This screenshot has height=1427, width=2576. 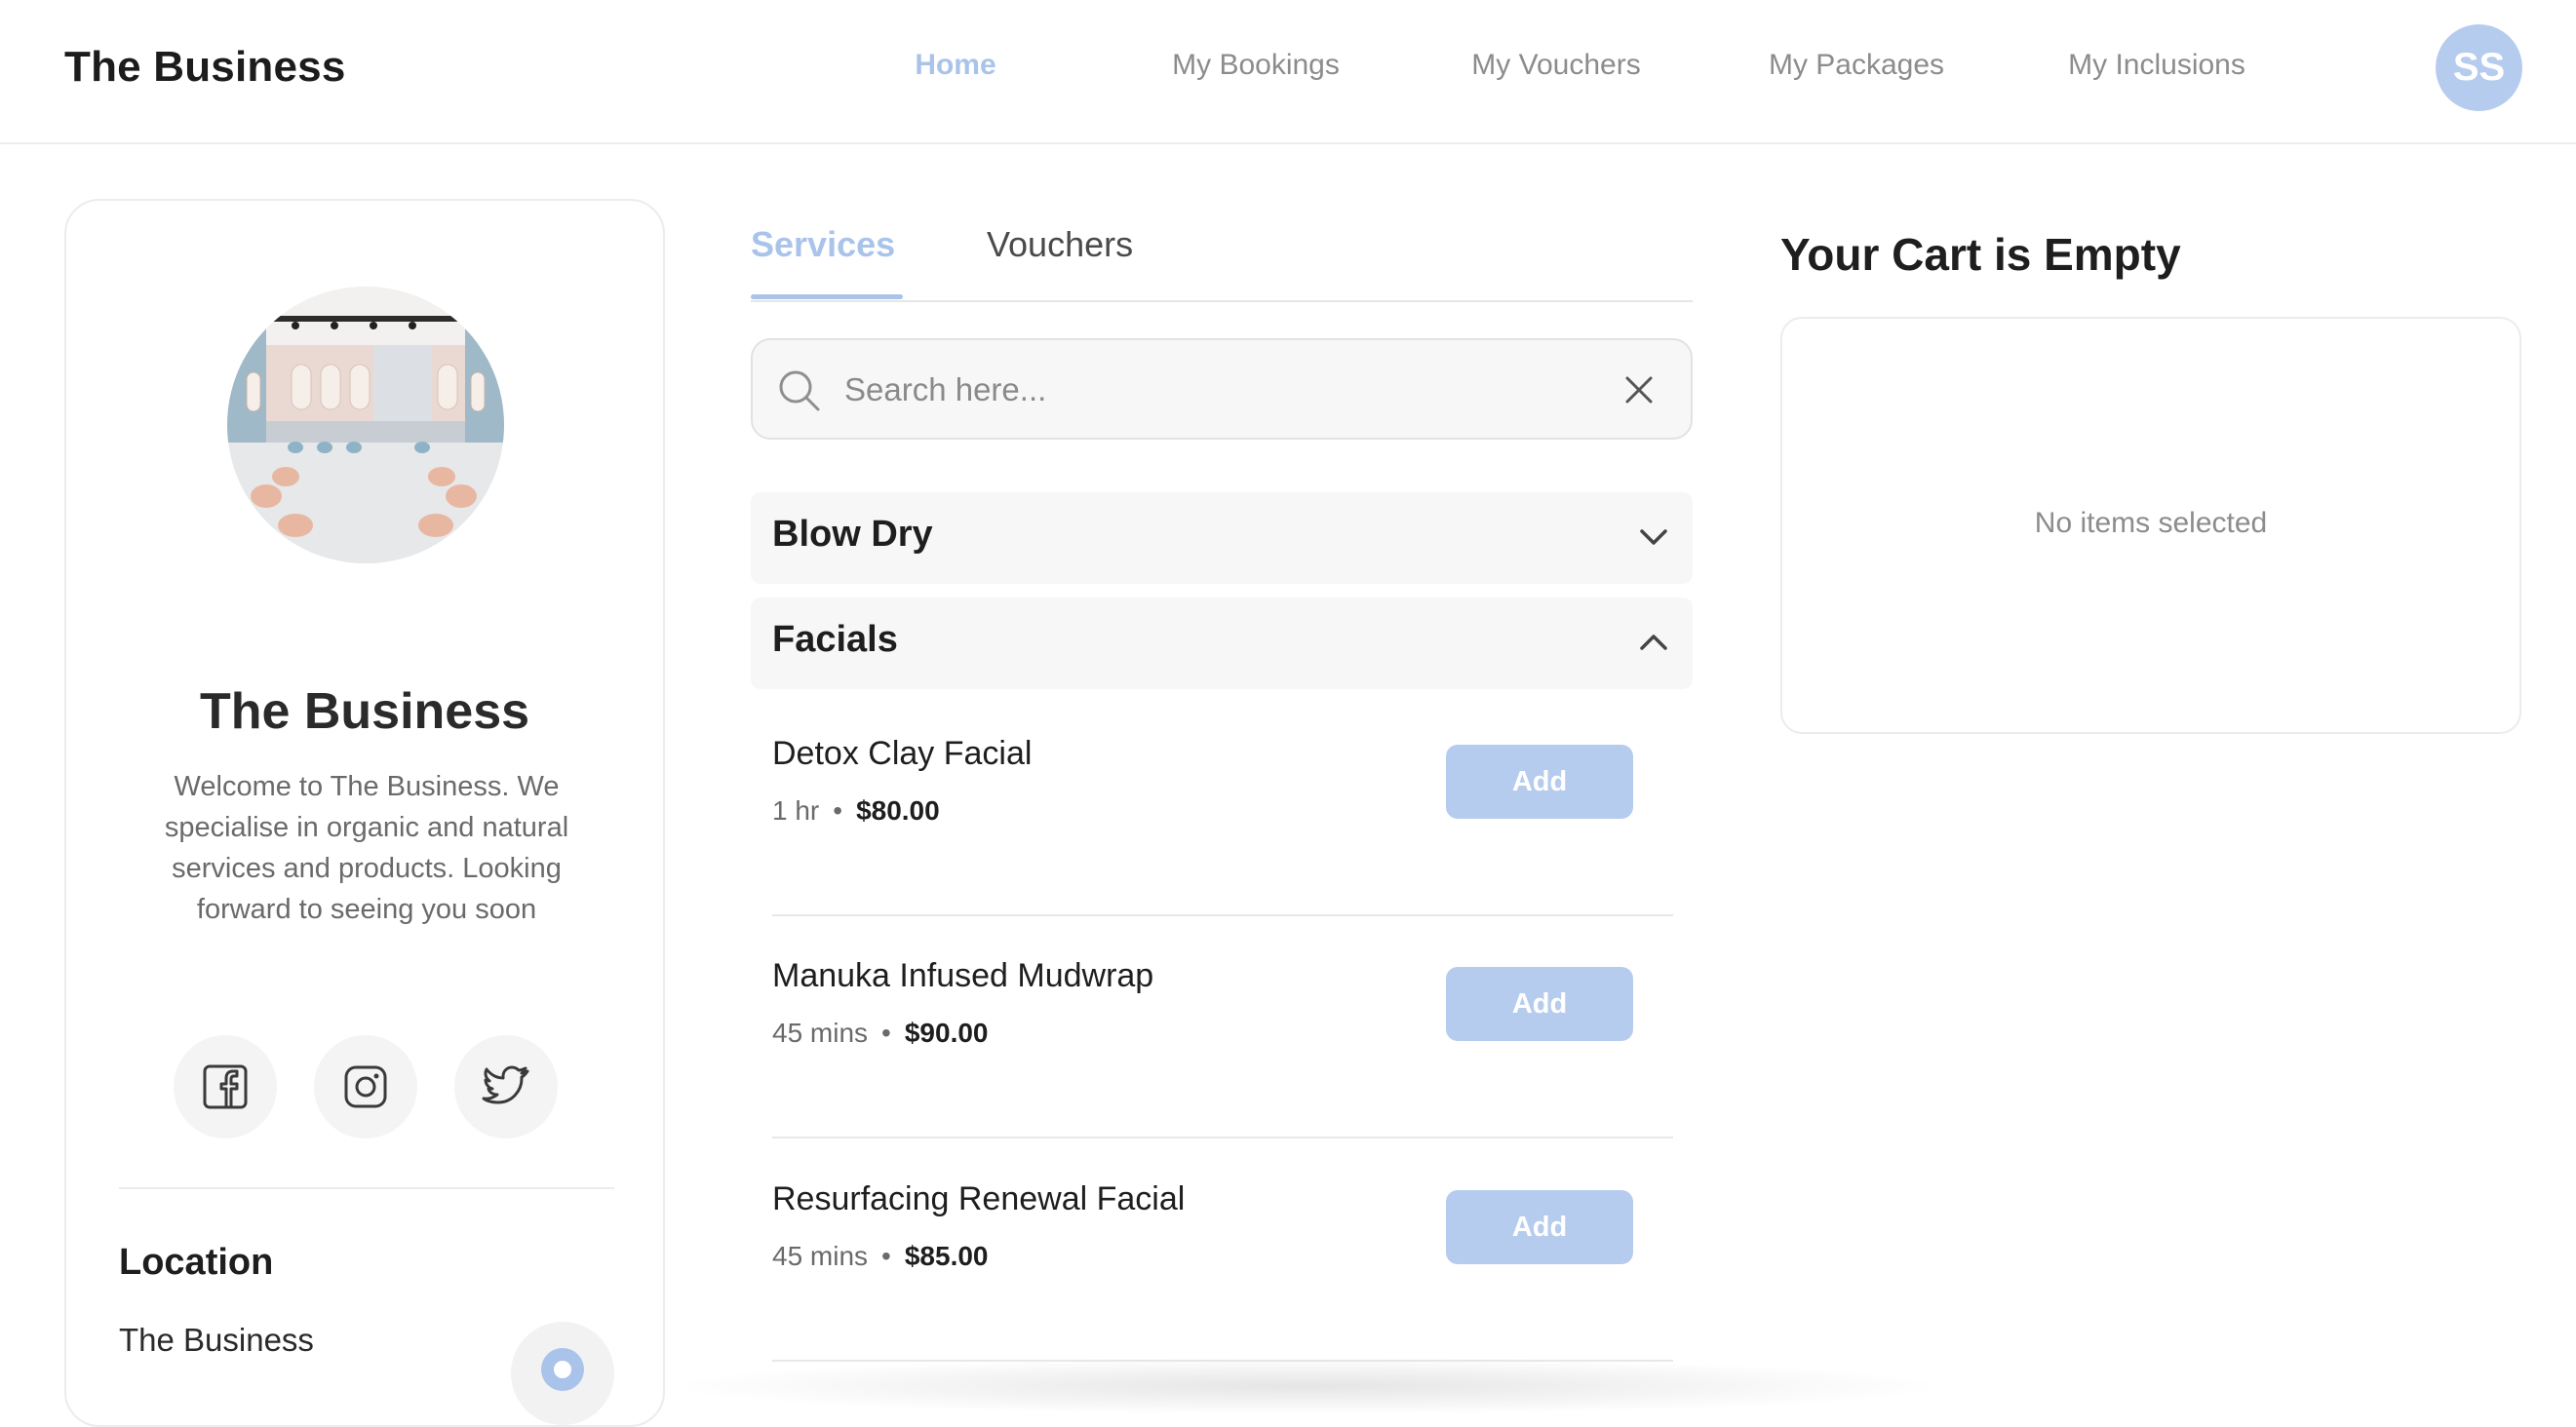 I want to click on service-name: Resurfacing Renewal Facial, so click(x=979, y=1198).